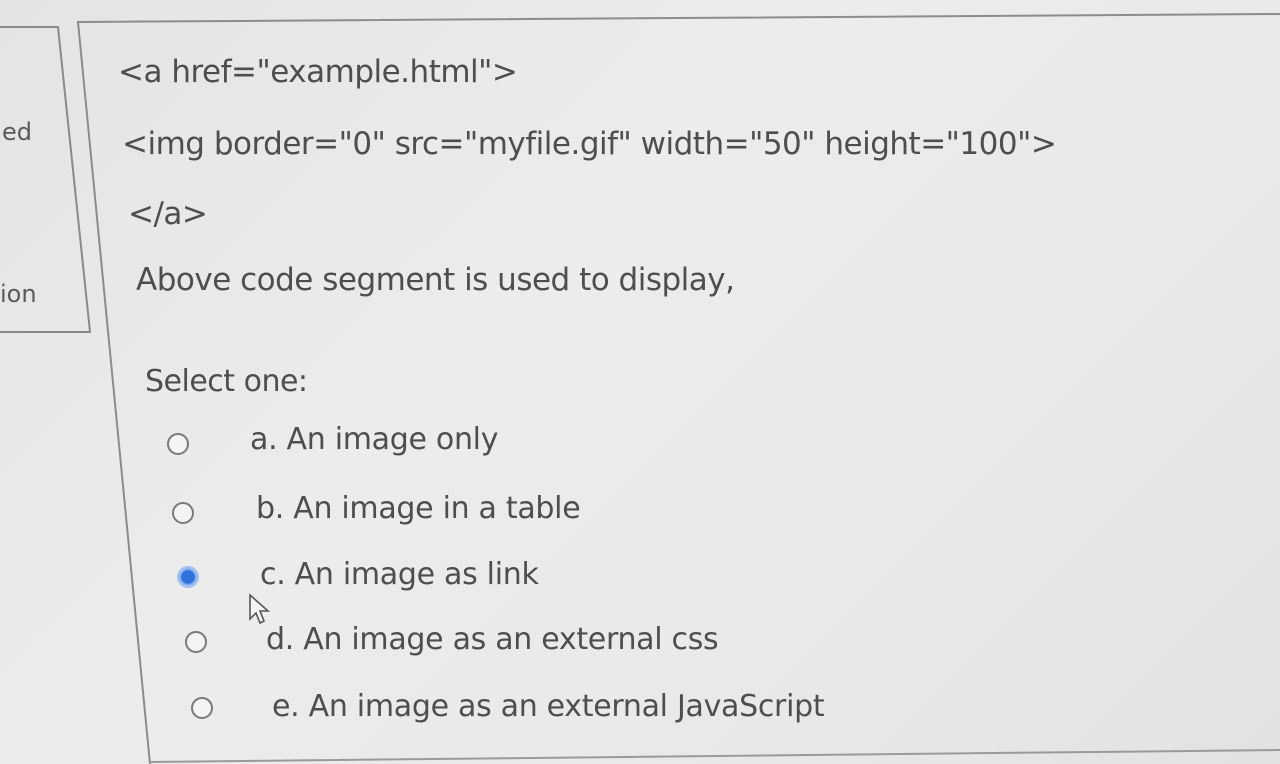 This screenshot has width=1280, height=764. I want to click on code-line-3: </a>, so click(168, 214).